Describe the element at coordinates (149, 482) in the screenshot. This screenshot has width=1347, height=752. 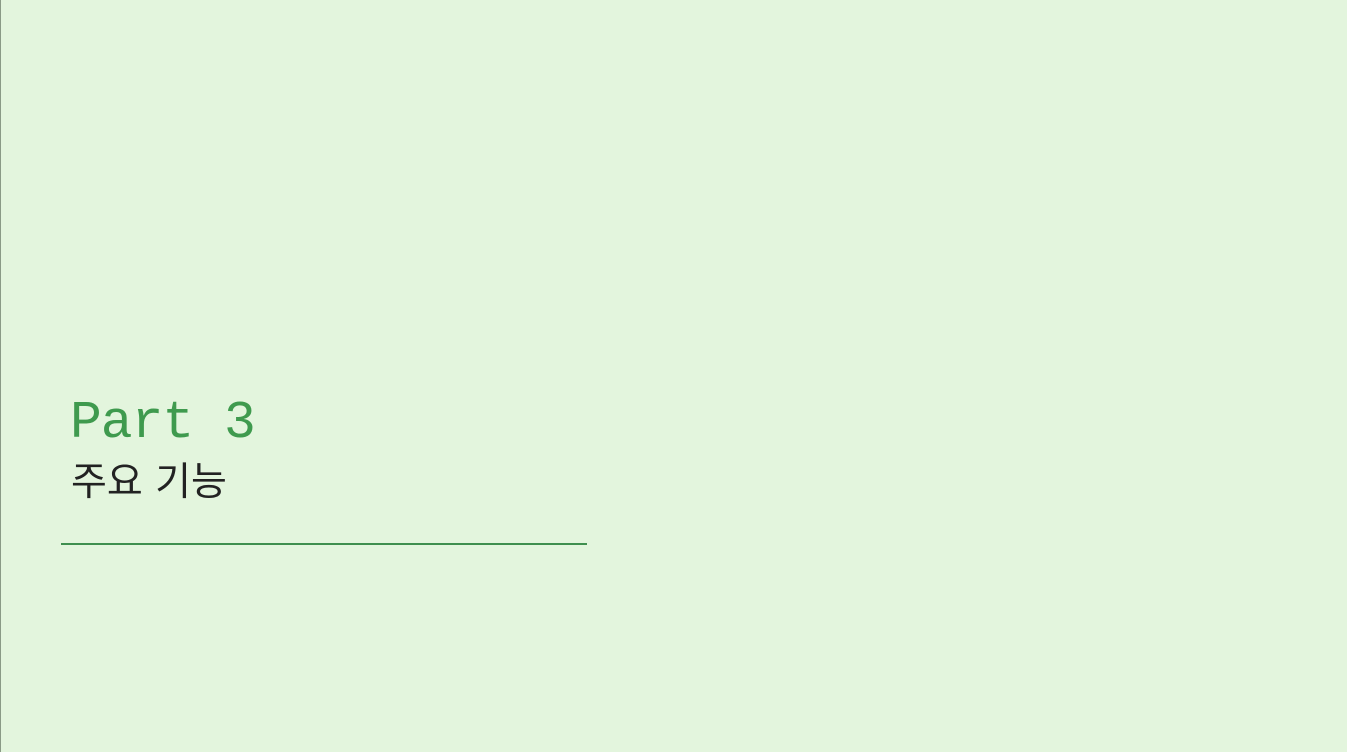
I see `section-title: 주요 기능` at that location.